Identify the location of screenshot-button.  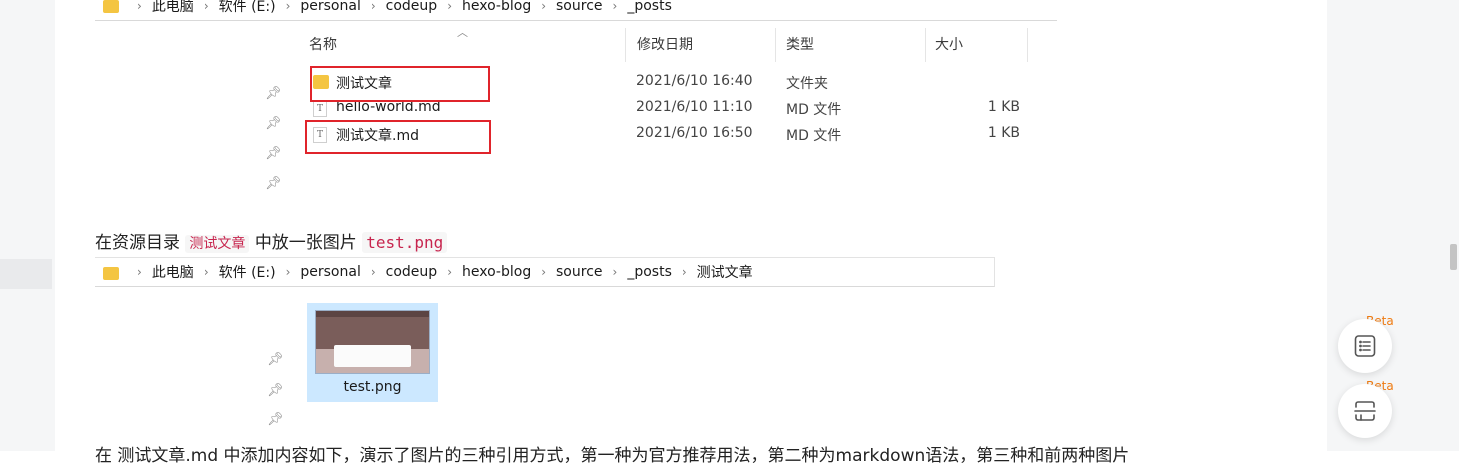
(1365, 411).